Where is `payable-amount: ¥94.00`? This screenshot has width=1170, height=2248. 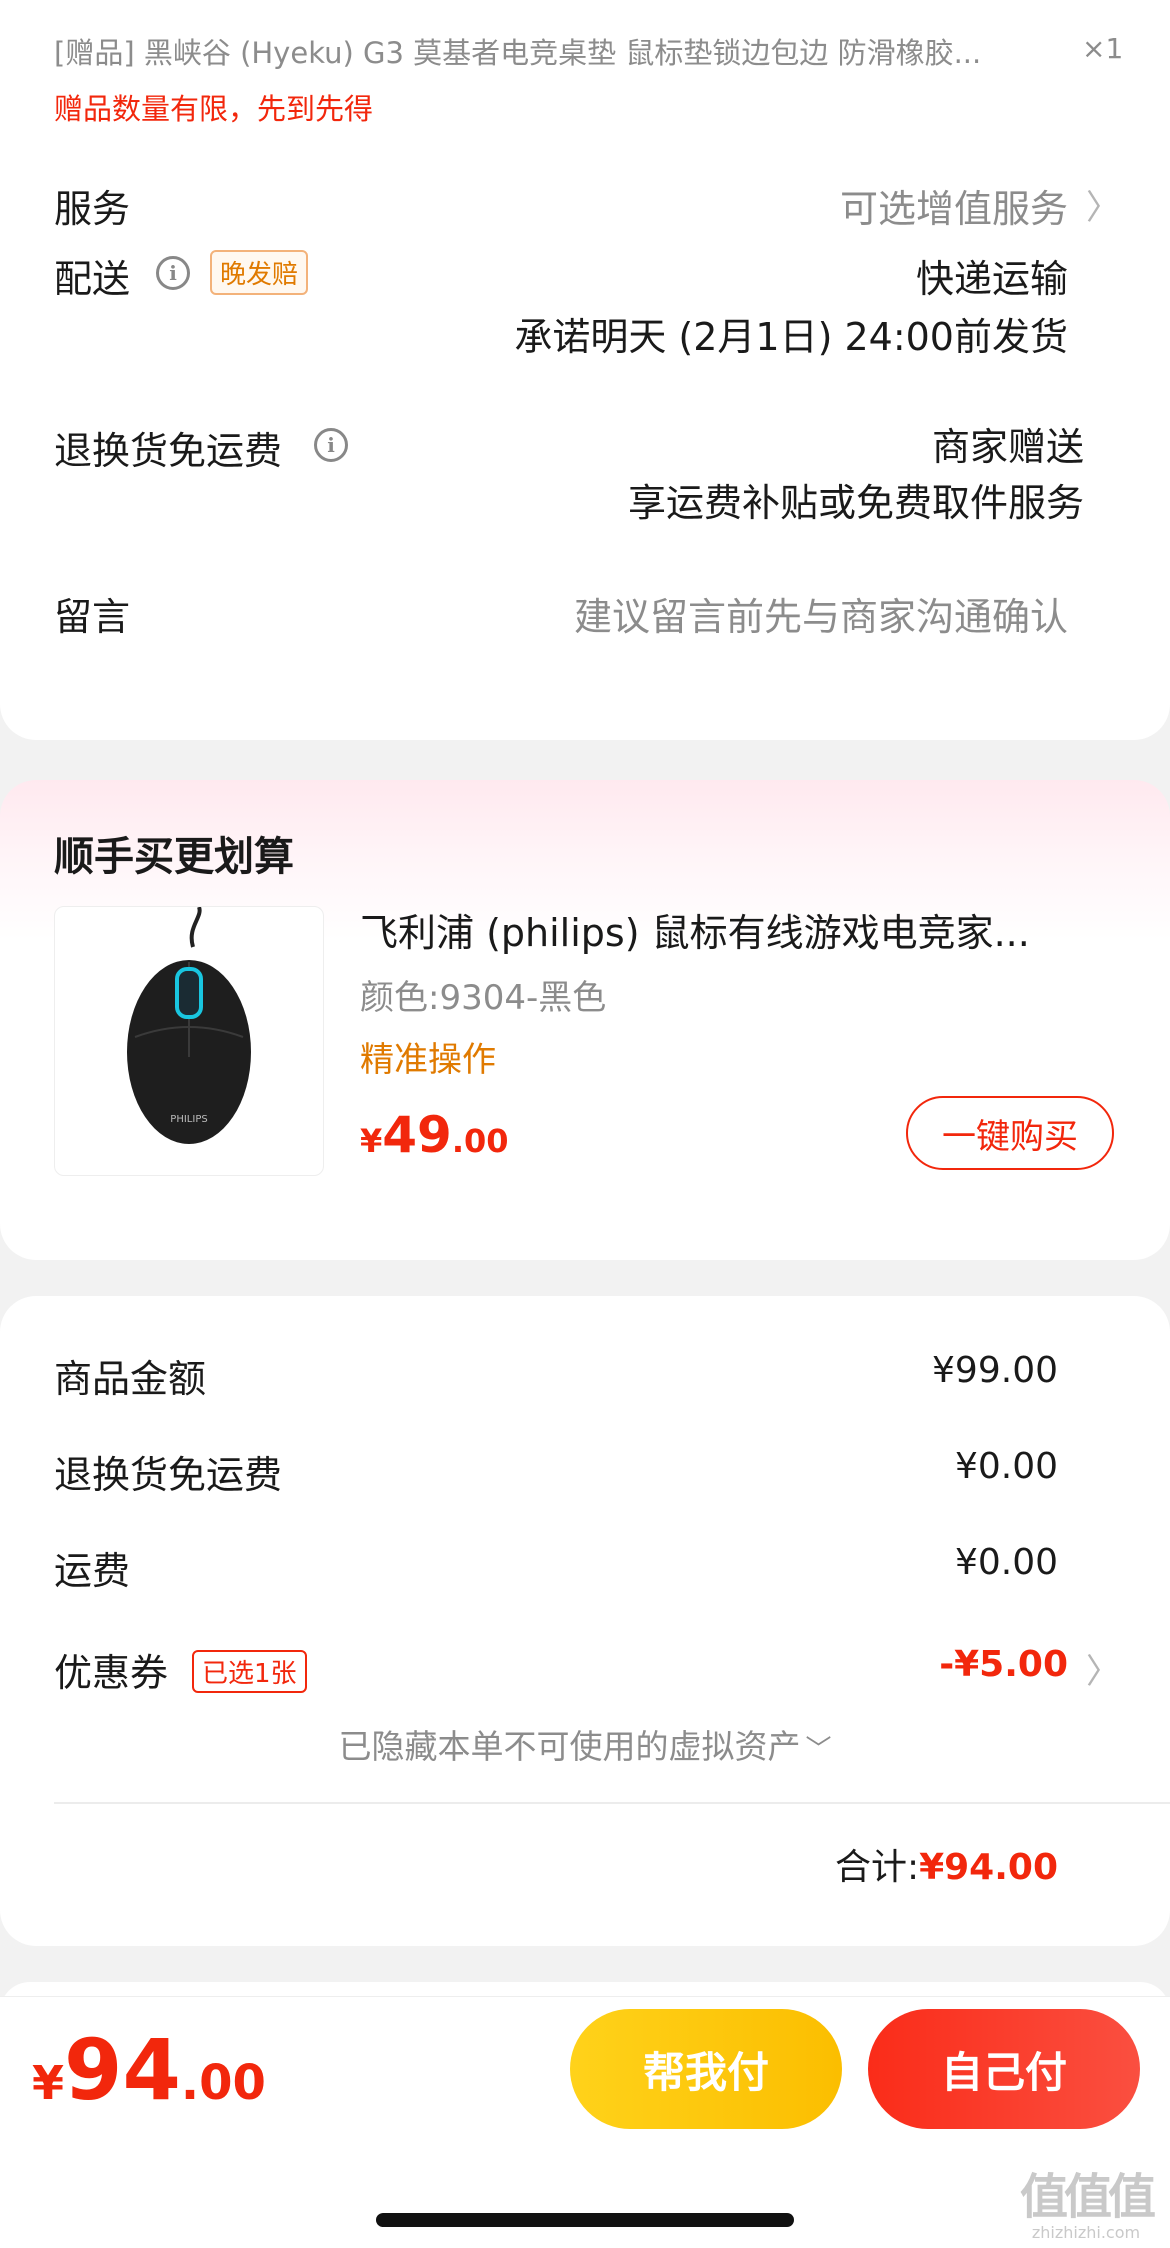 payable-amount: ¥94.00 is located at coordinates (149, 2070).